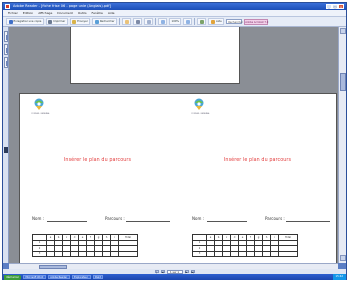 Image resolution: width=349 pixels, height=282 pixels. Describe the element at coordinates (98, 277) in the screenshot. I see `taskbar-item: Paint` at that location.